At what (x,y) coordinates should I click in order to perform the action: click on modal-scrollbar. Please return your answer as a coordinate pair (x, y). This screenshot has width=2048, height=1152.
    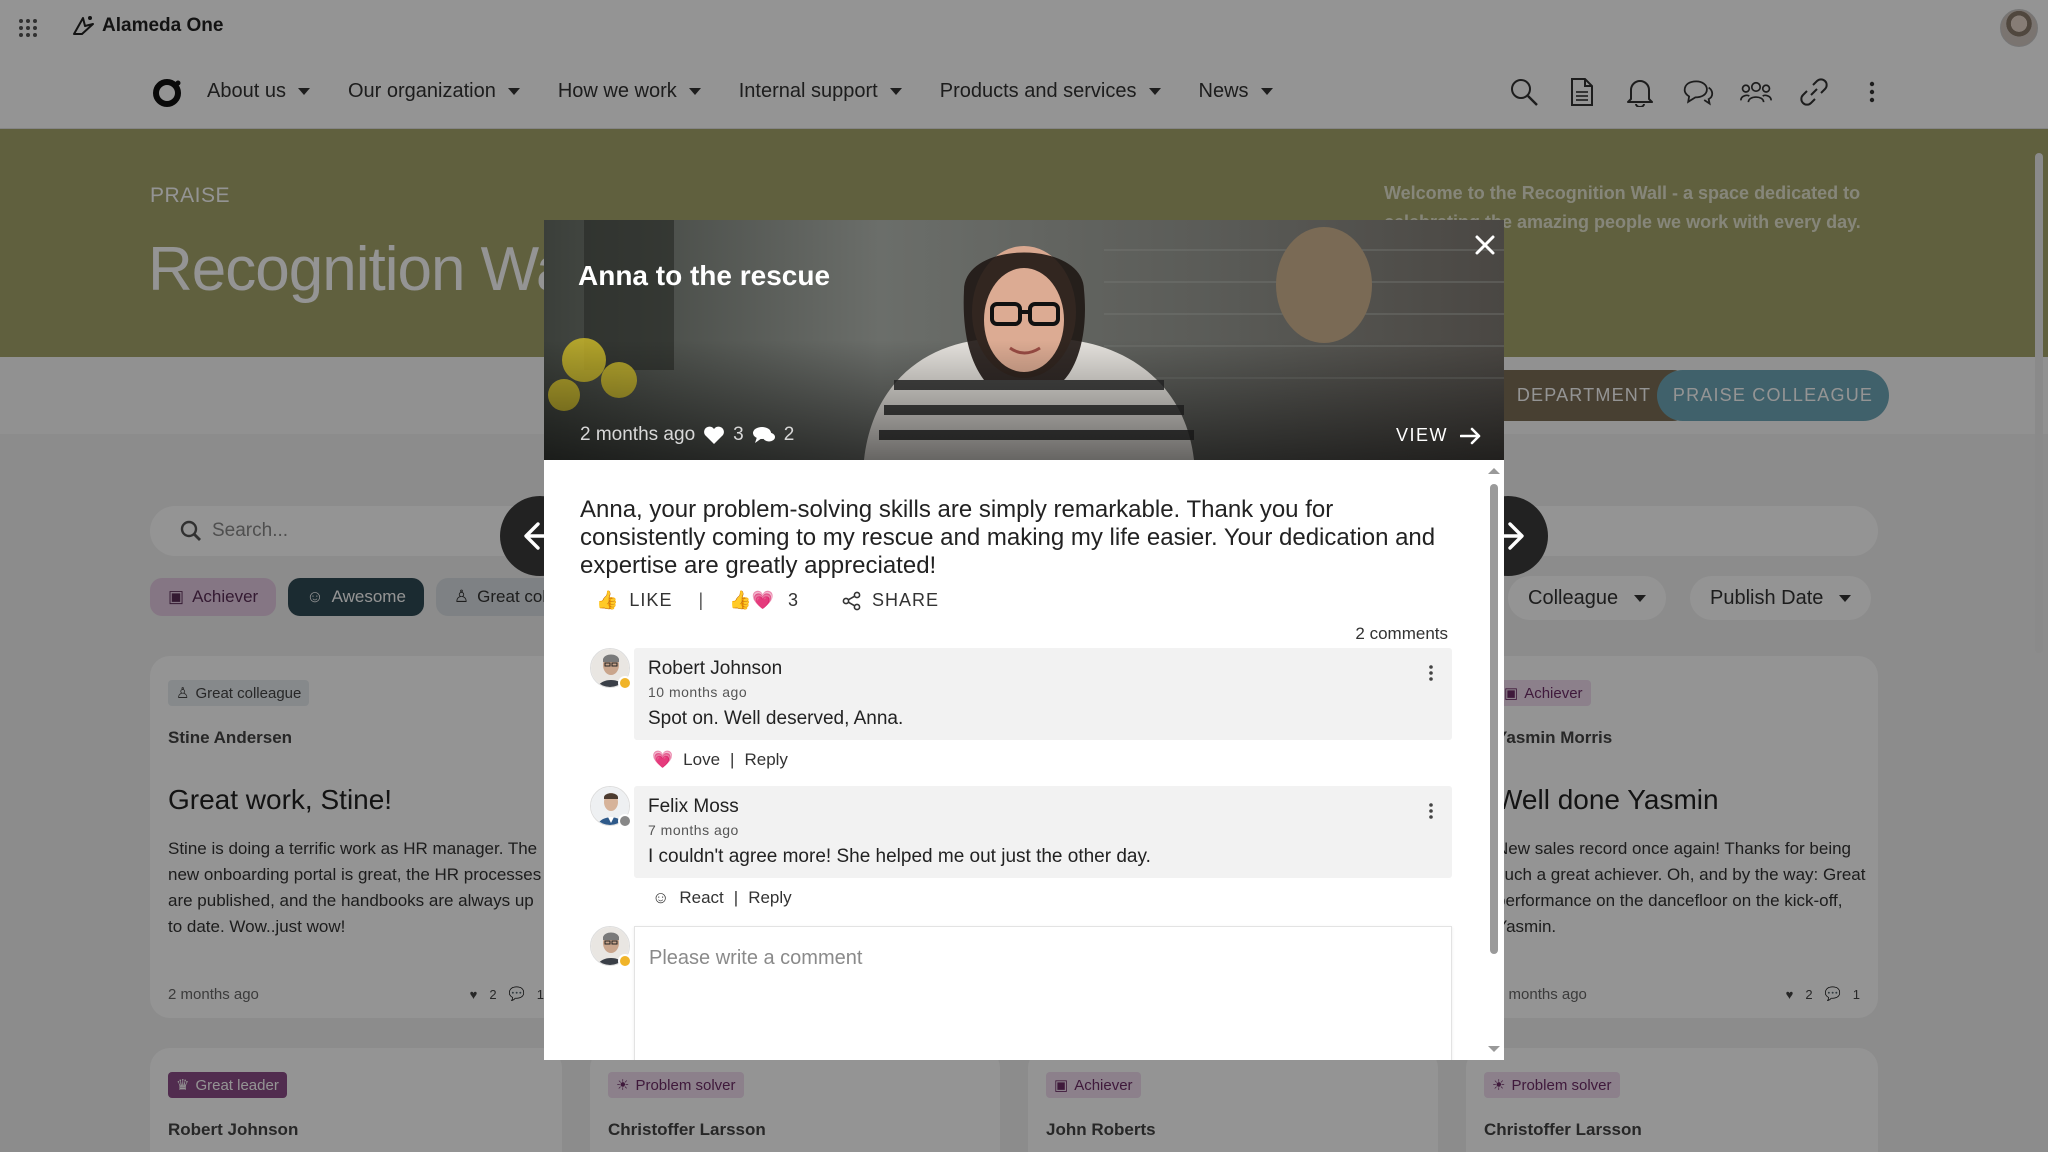
    Looking at the image, I should click on (1494, 760).